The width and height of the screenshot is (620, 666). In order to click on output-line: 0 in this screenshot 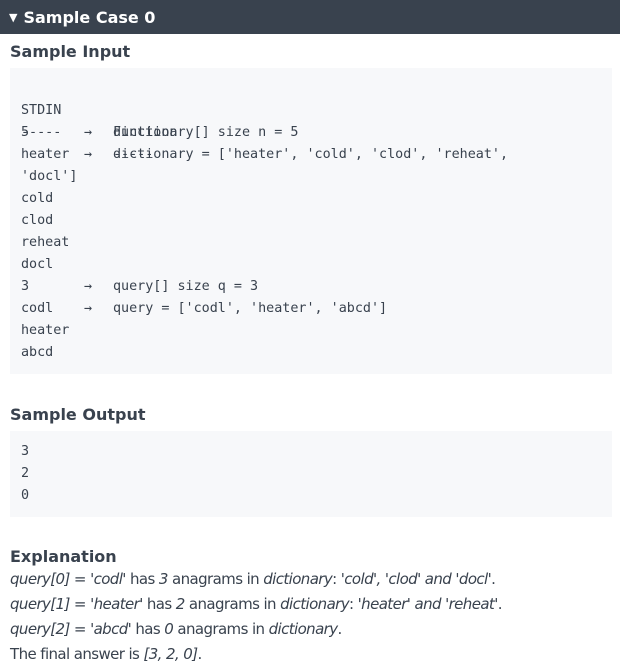, I will do `click(25, 495)`.